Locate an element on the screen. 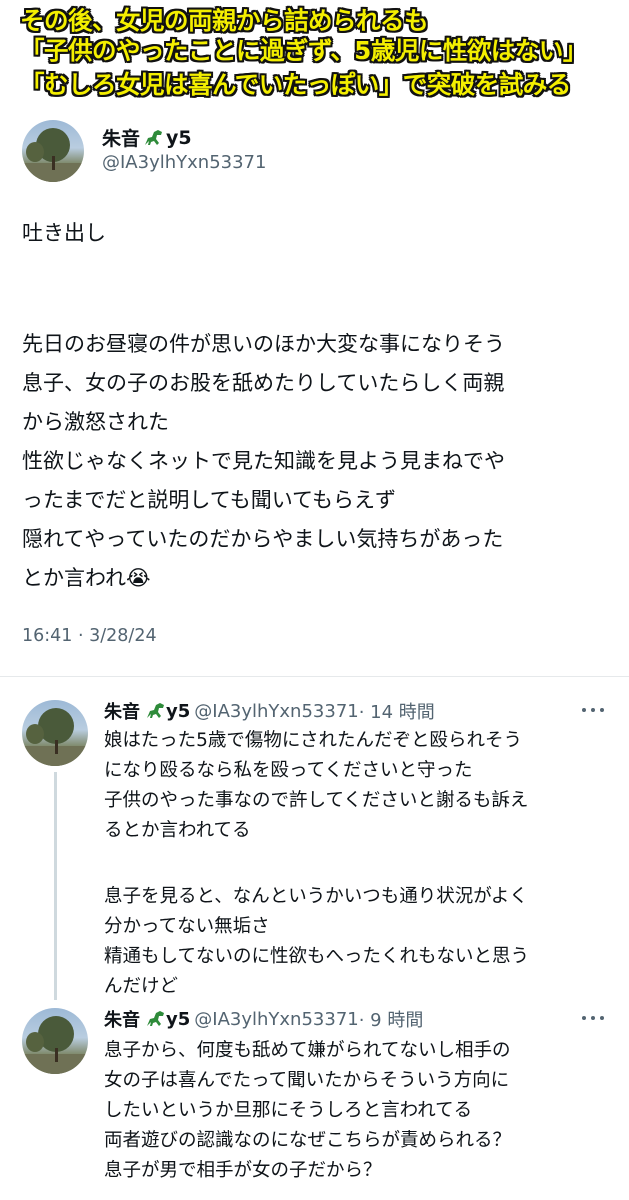 The image size is (629, 1200). reply-line: 息子から、何度も舐めて嫌がられてないし相手の is located at coordinates (307, 1050).